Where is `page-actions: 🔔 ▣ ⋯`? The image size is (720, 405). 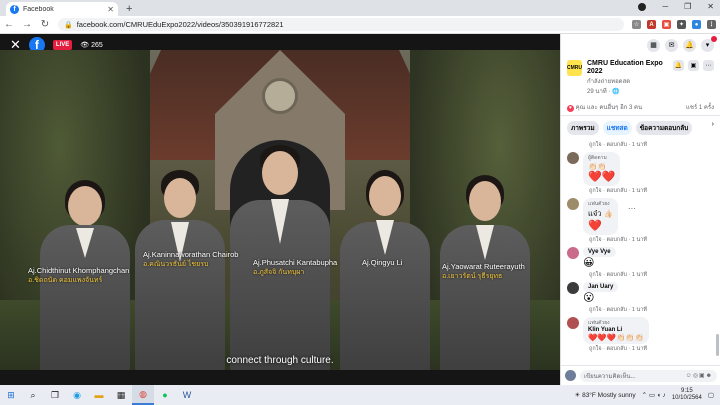 page-actions: 🔔 ▣ ⋯ is located at coordinates (693, 78).